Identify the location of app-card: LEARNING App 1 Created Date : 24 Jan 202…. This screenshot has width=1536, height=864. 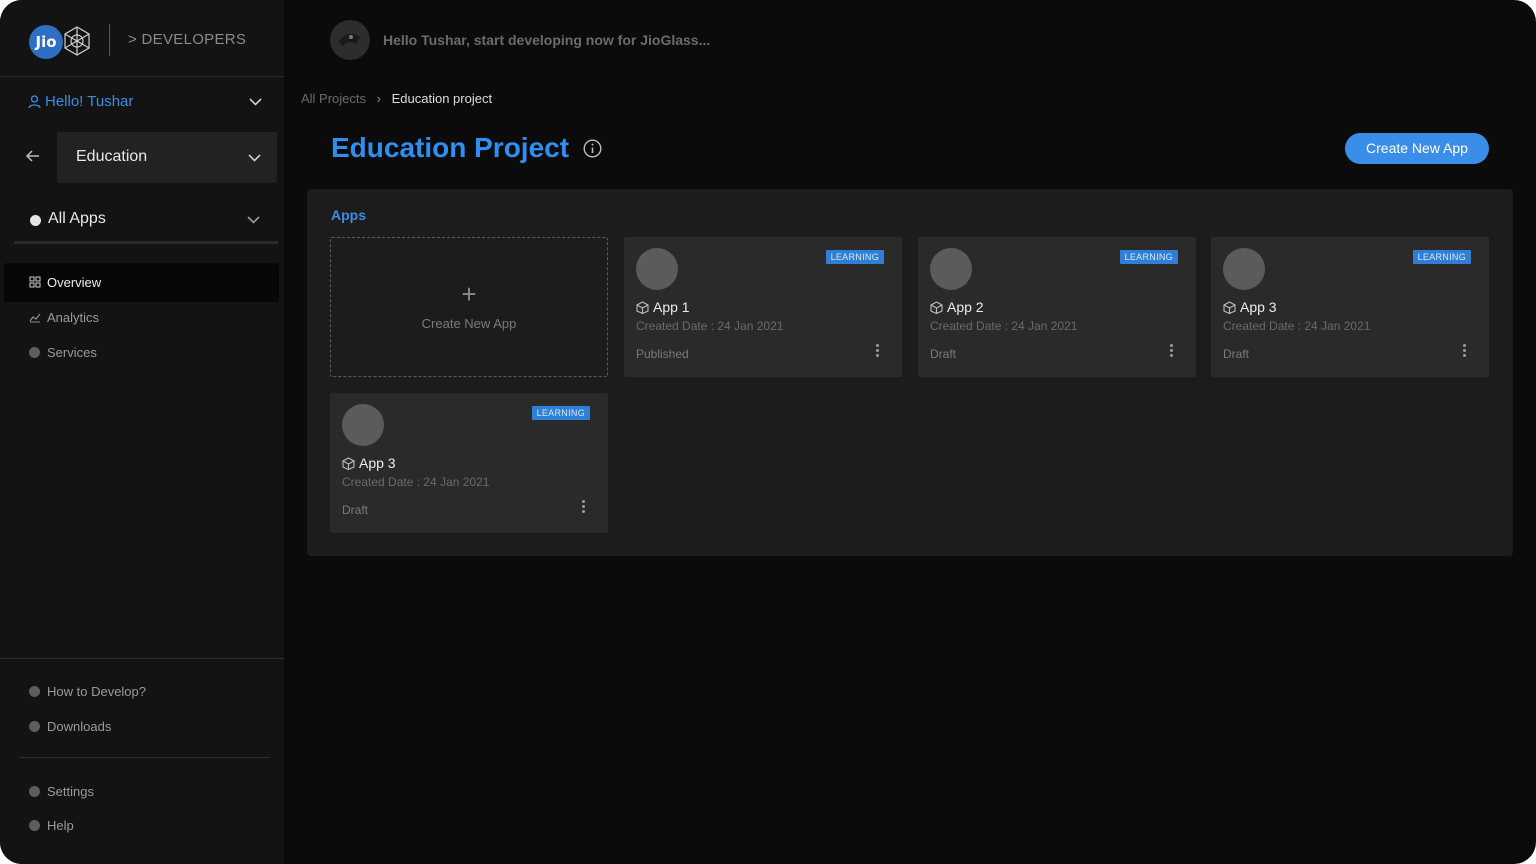
(763, 307).